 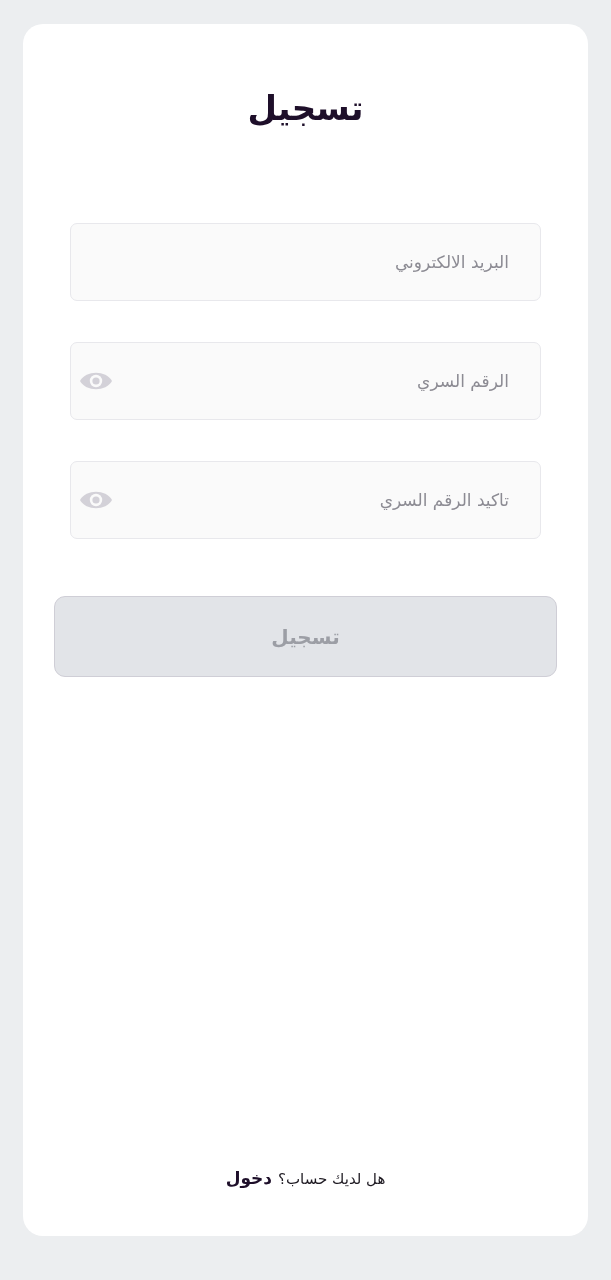 I want to click on password-field: الرقم السري, so click(x=305, y=381).